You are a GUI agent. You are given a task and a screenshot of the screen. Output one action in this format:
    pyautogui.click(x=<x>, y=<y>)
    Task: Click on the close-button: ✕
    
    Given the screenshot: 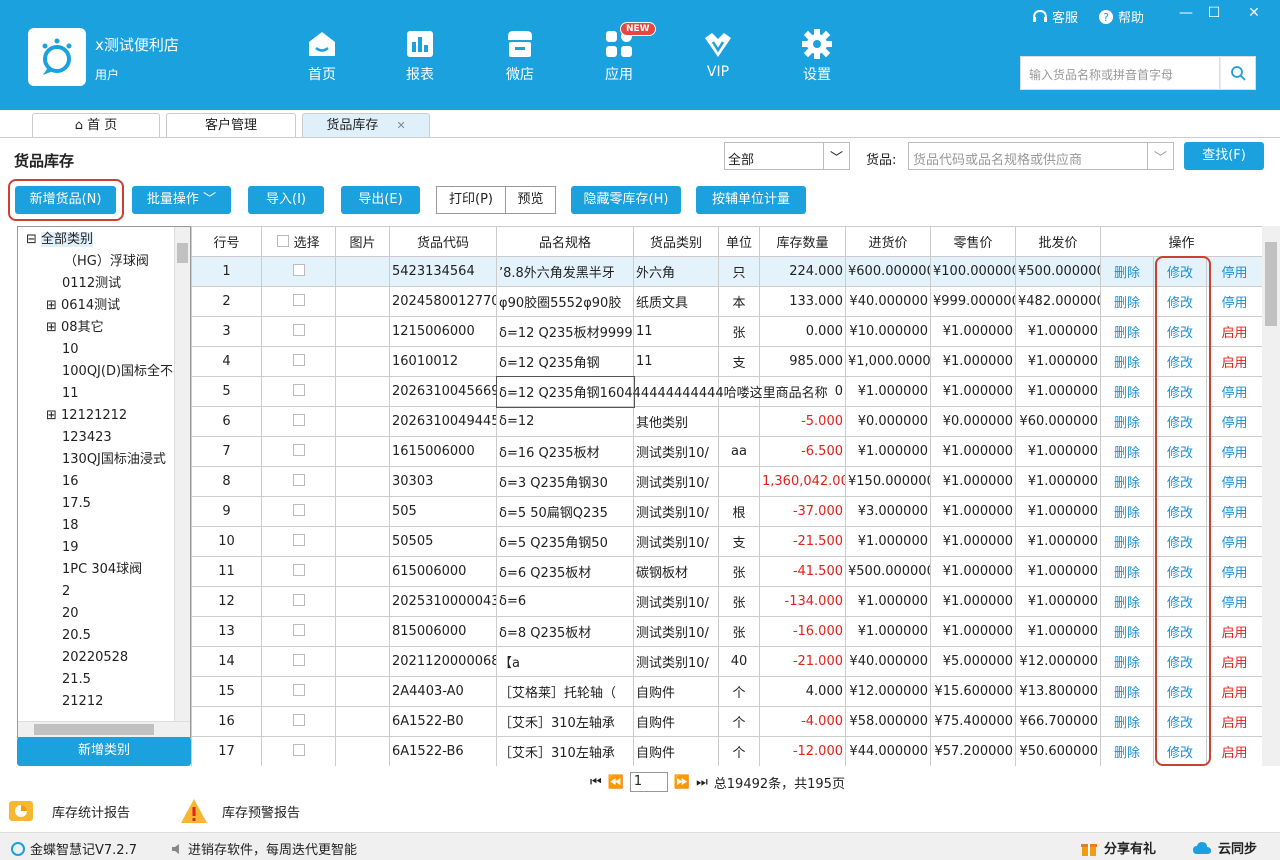 What is the action you would take?
    pyautogui.click(x=1254, y=13)
    